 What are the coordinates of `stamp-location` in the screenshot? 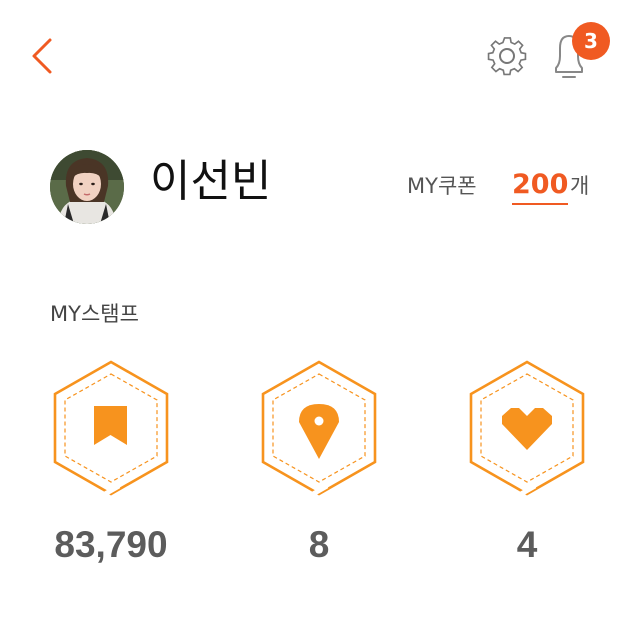 It's located at (319, 428).